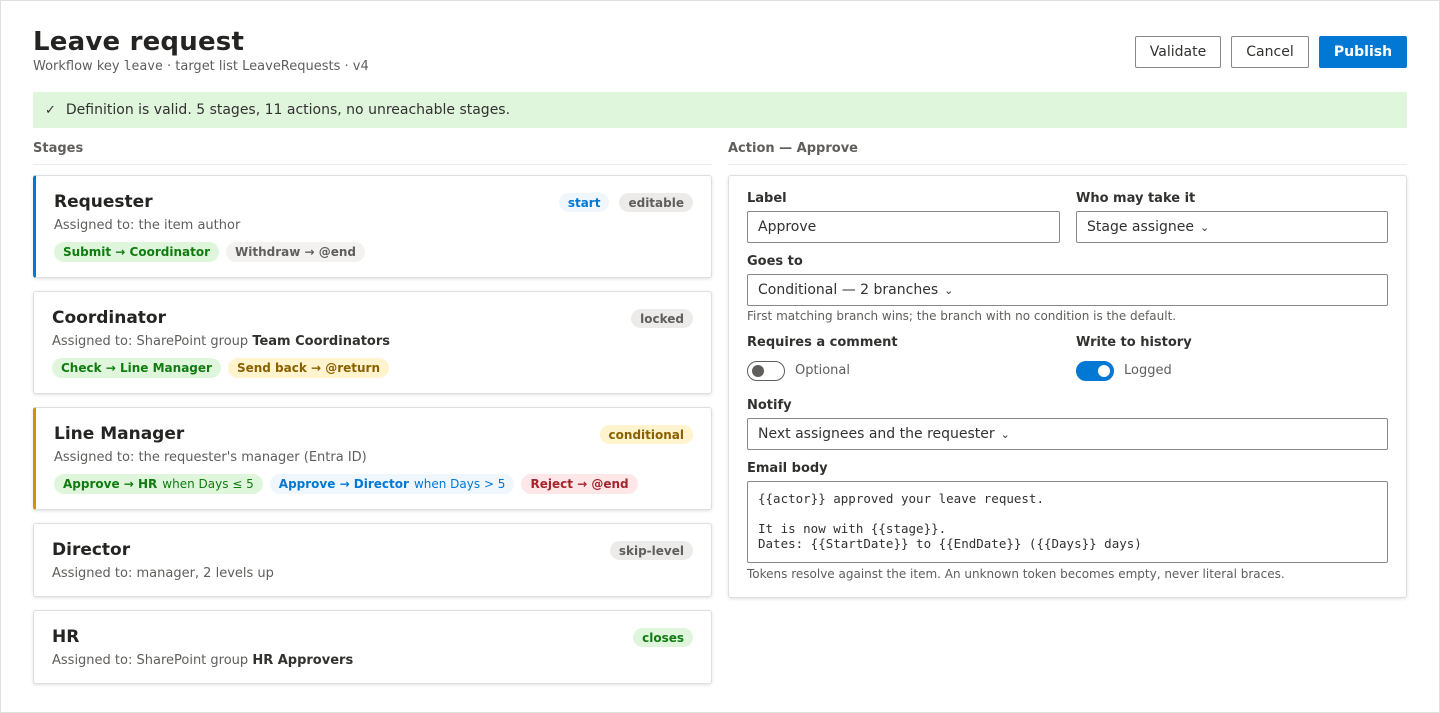  I want to click on action-chip-submit: Submit → Coordinator, so click(136, 252).